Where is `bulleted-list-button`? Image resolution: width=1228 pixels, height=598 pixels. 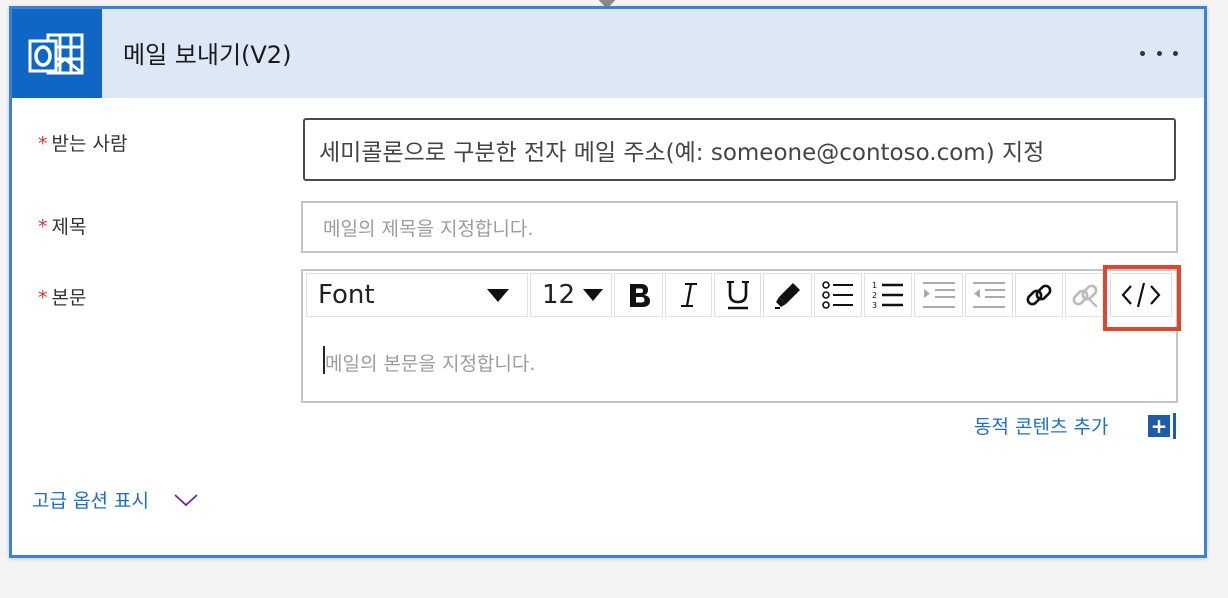
bulleted-list-button is located at coordinates (838, 295).